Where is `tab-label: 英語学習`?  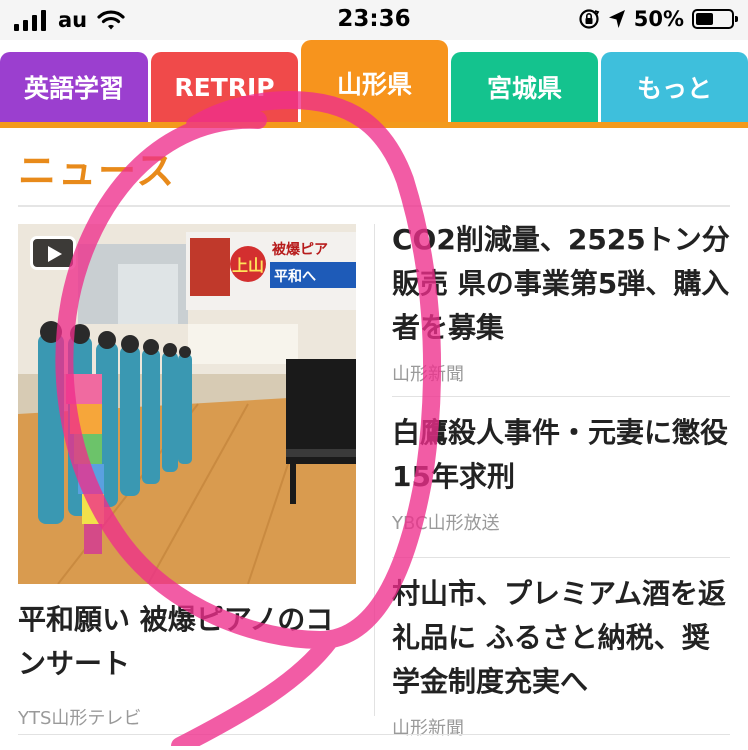 tab-label: 英語学習 is located at coordinates (73, 88).